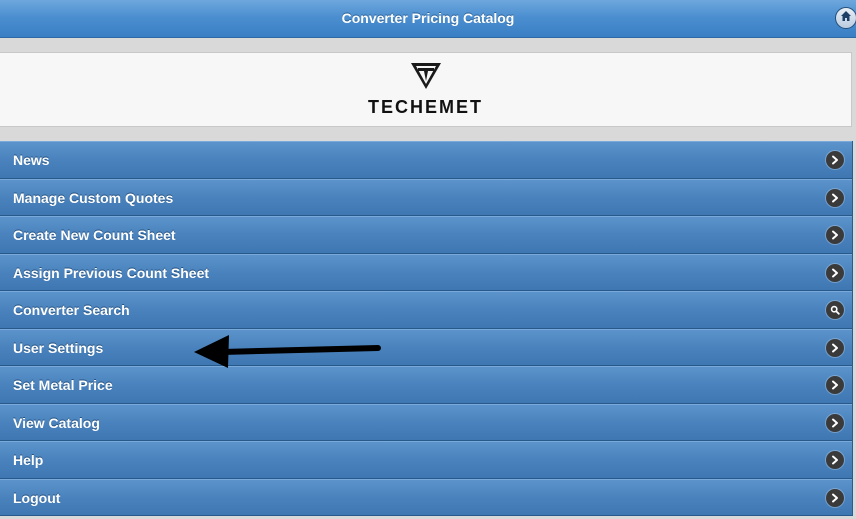 The width and height of the screenshot is (856, 519). I want to click on home-icon, so click(846, 18).